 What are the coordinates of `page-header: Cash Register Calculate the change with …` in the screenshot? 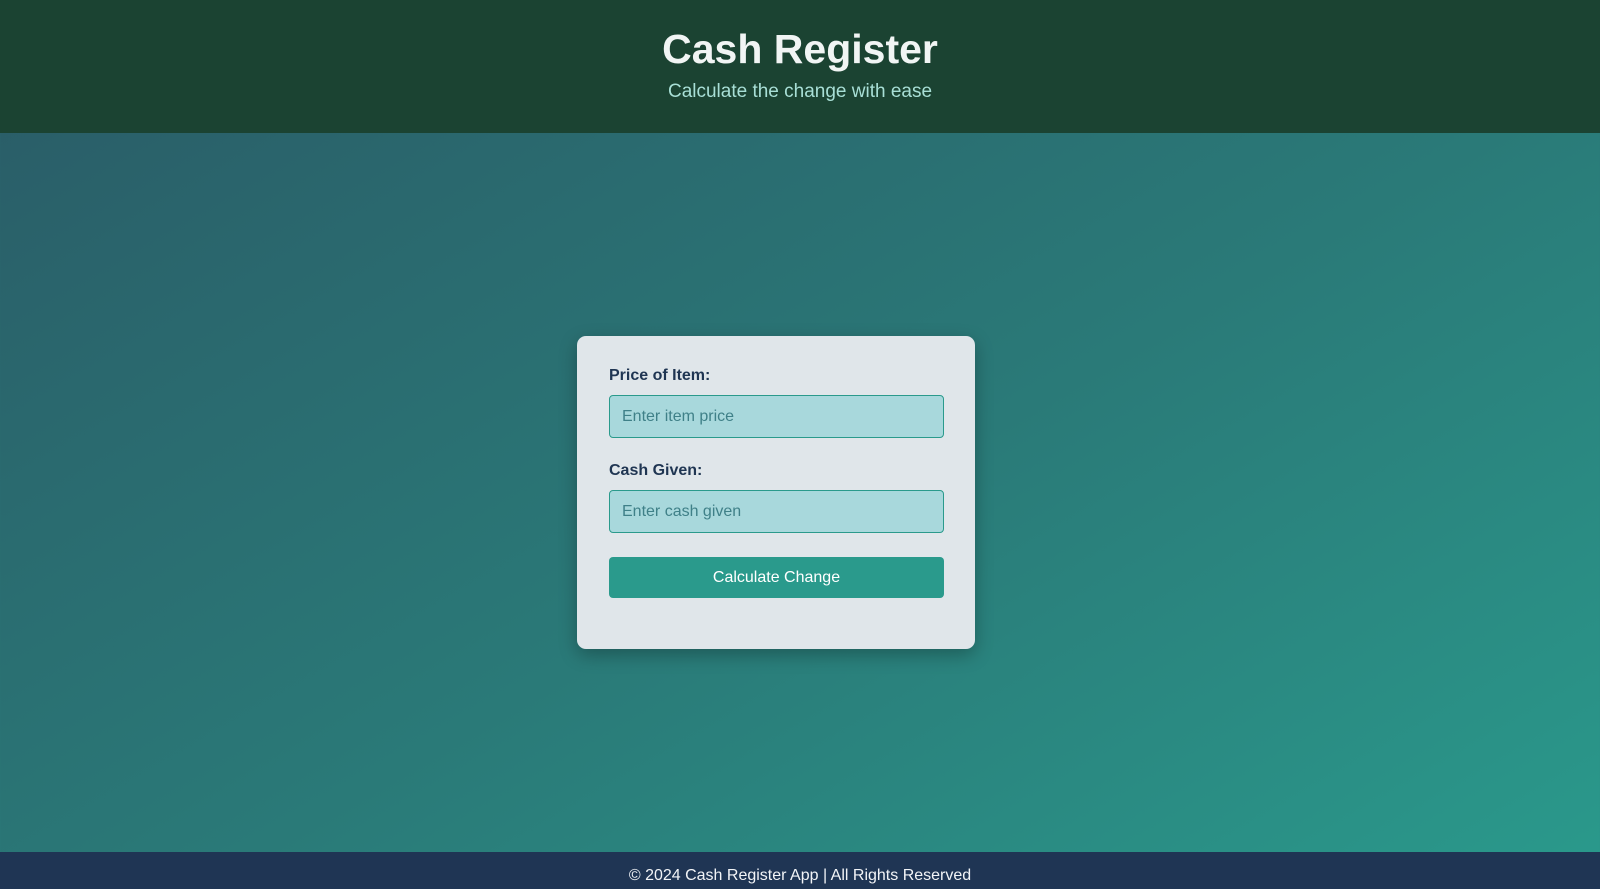 It's located at (800, 66).